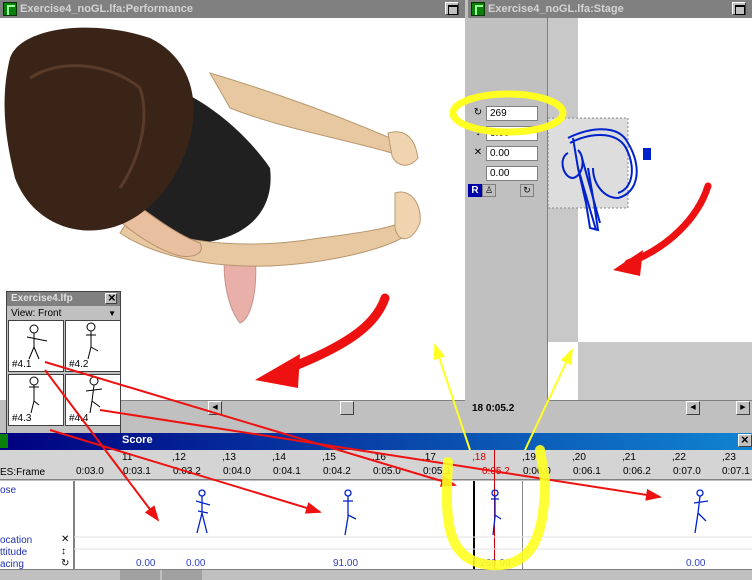 The height and width of the screenshot is (580, 752). Describe the element at coordinates (579, 457) in the screenshot. I see `frame-number: ,20` at that location.